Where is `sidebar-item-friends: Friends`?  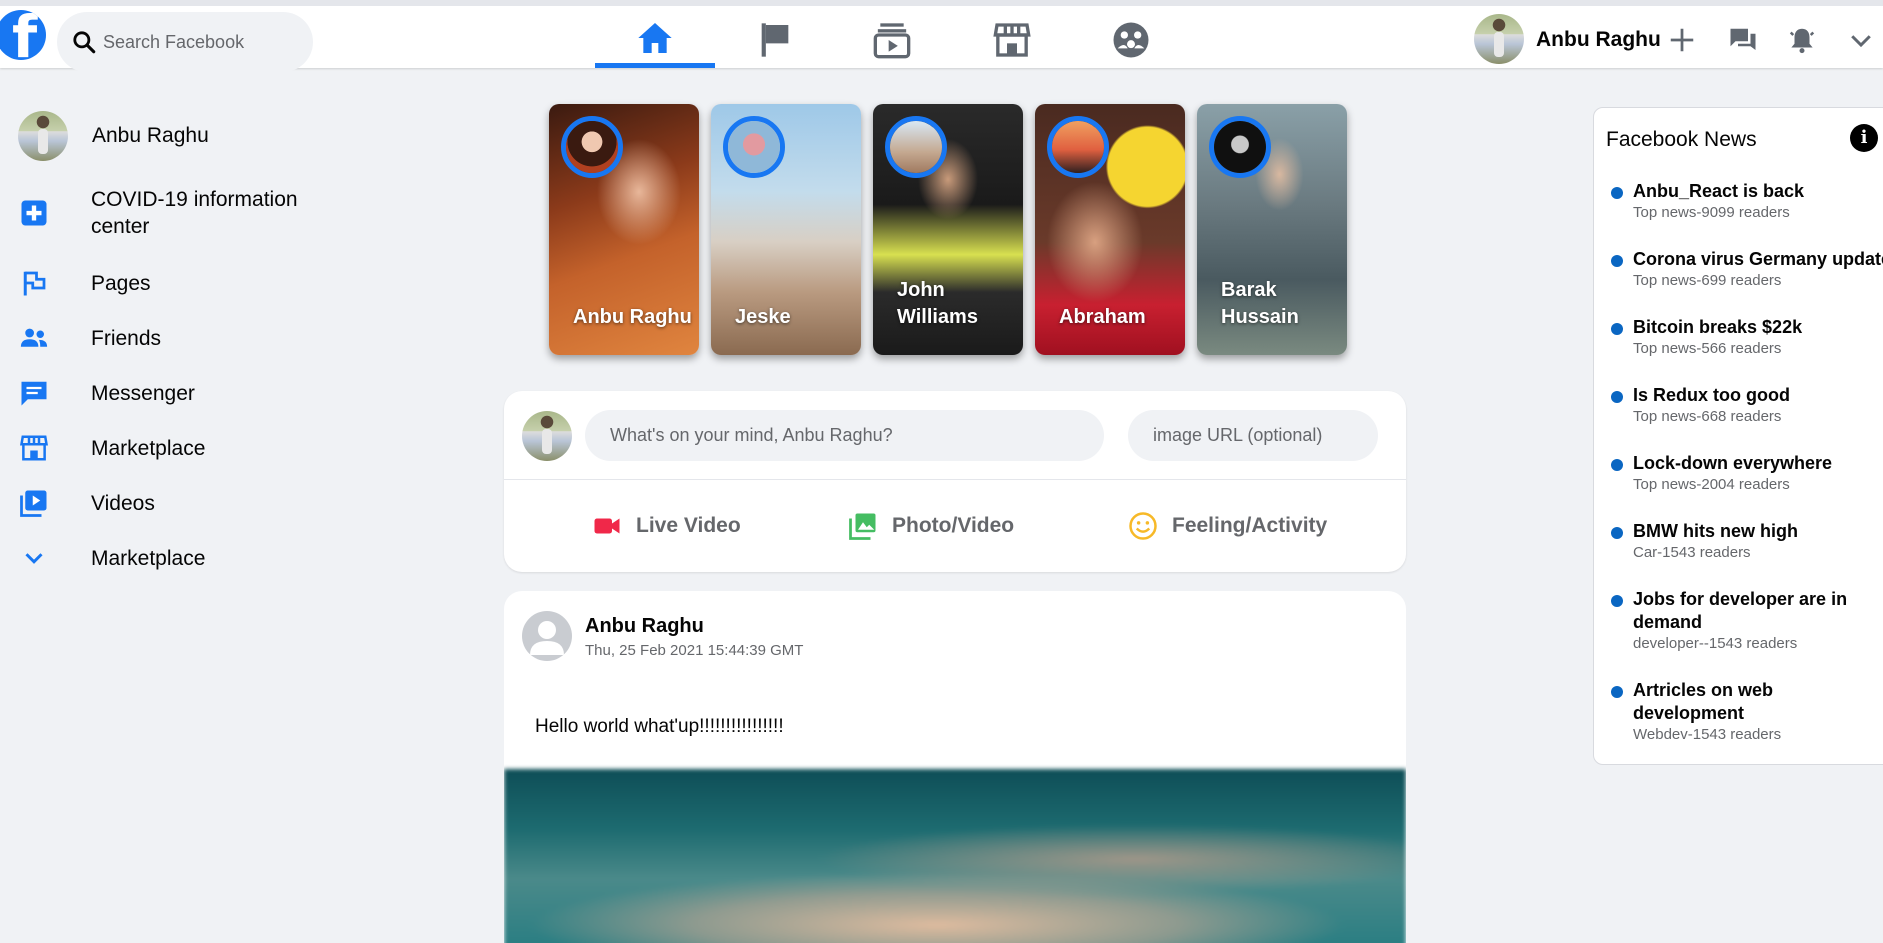
sidebar-item-friends: Friends is located at coordinates (89, 338).